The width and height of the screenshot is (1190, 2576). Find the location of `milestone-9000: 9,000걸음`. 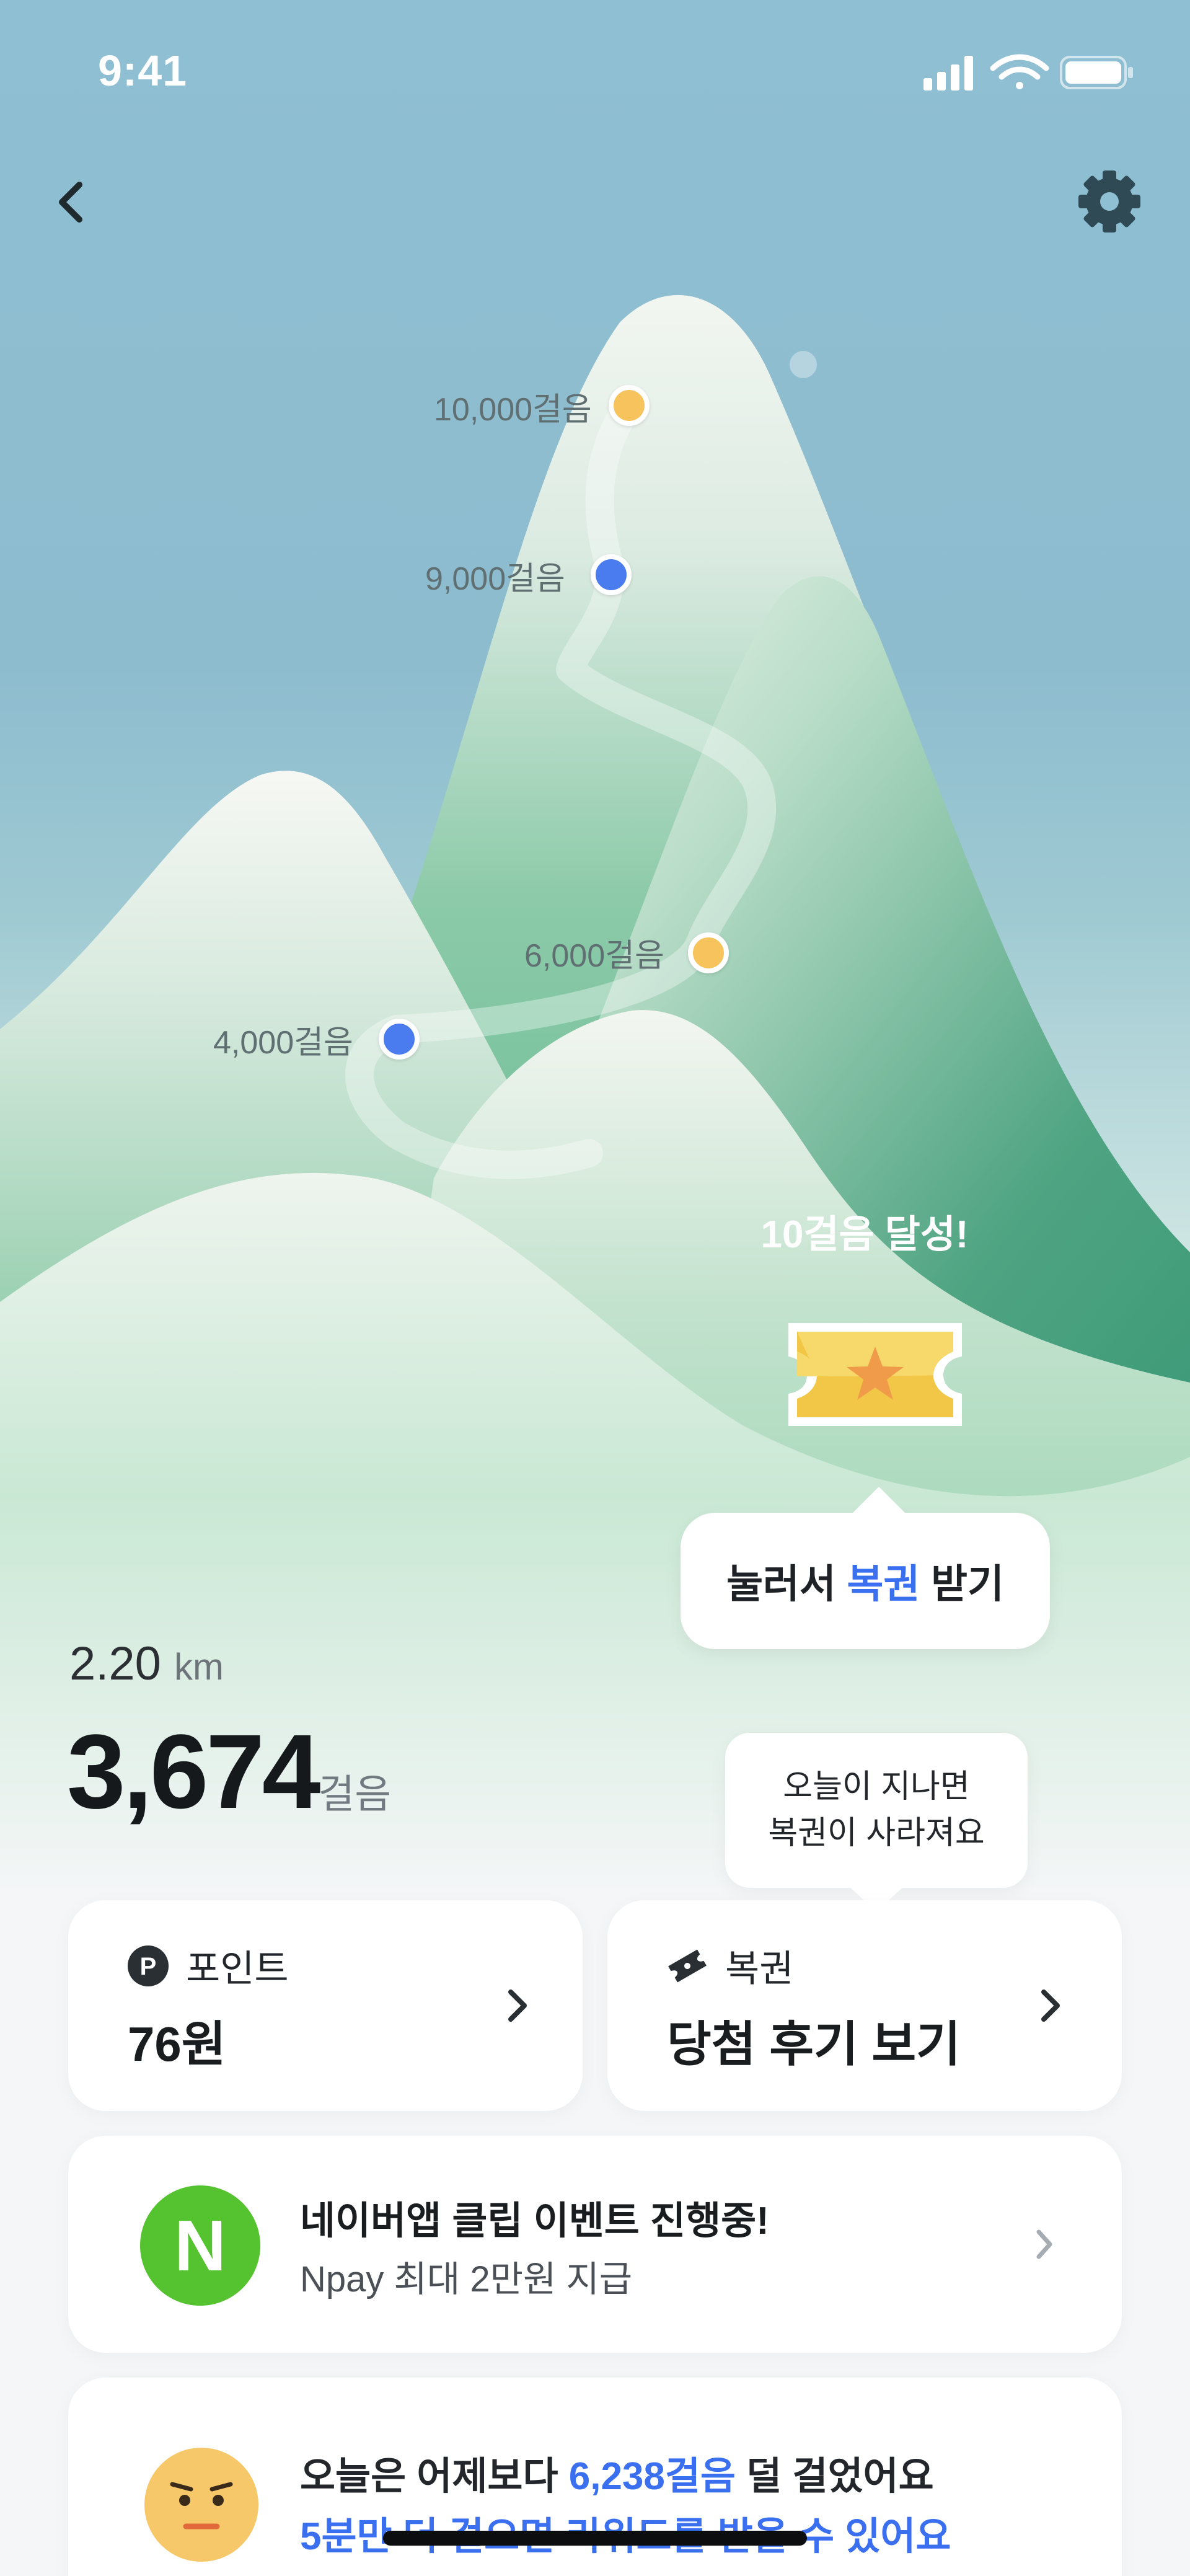

milestone-9000: 9,000걸음 is located at coordinates (495, 576).